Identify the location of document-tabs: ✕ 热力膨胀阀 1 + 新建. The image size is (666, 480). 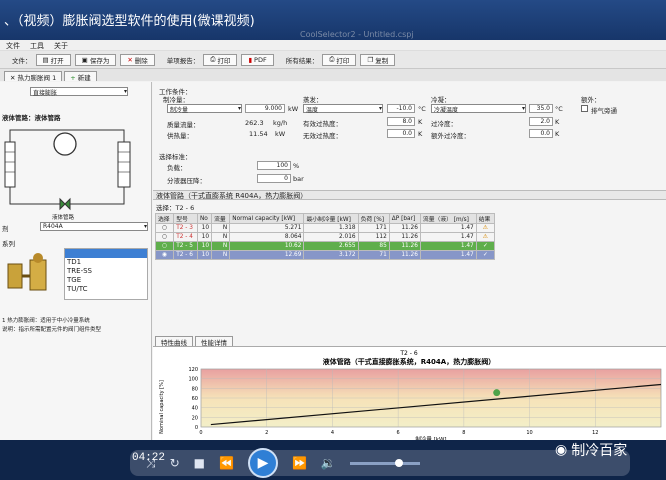
(333, 75).